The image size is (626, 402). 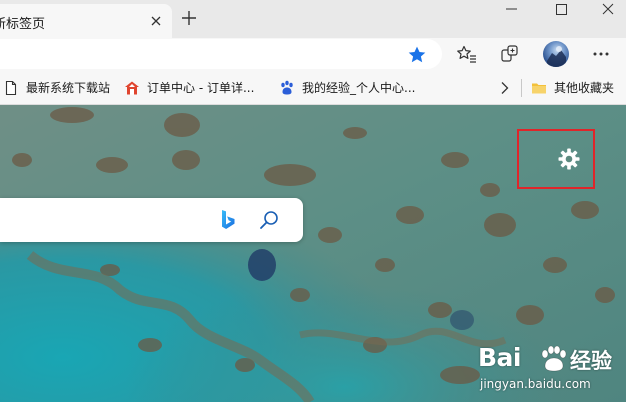 I want to click on gear-icon, so click(x=569, y=159).